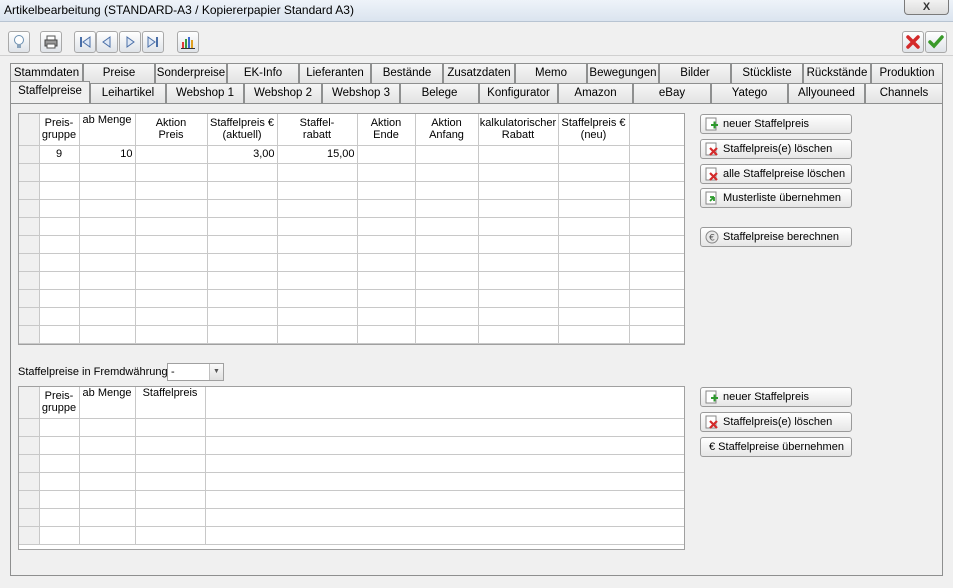 The width and height of the screenshot is (953, 588). What do you see at coordinates (85, 42) in the screenshot?
I see `first-record-icon` at bounding box center [85, 42].